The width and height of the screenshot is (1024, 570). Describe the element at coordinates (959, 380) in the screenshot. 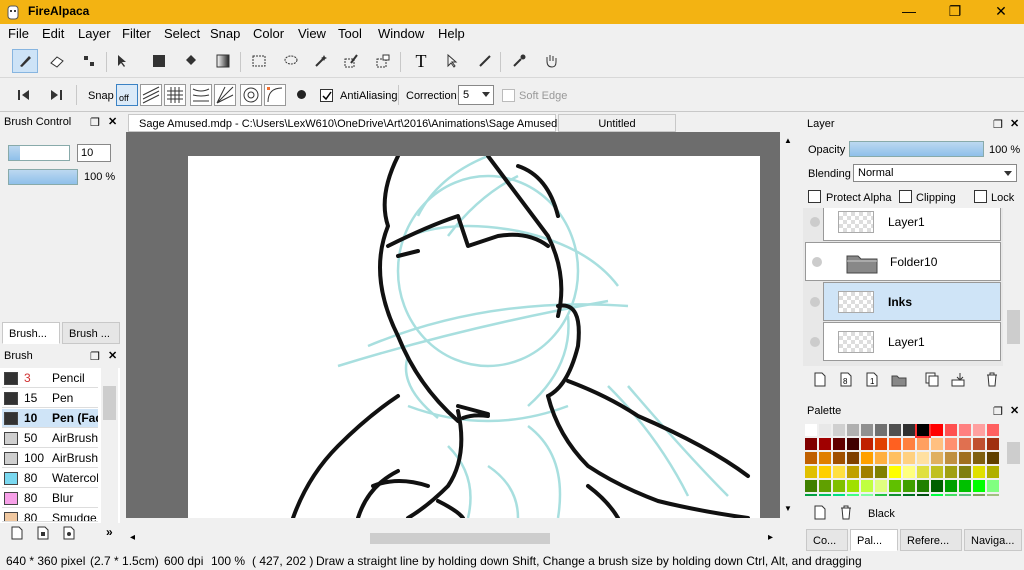

I see `merge-down-icon` at that location.